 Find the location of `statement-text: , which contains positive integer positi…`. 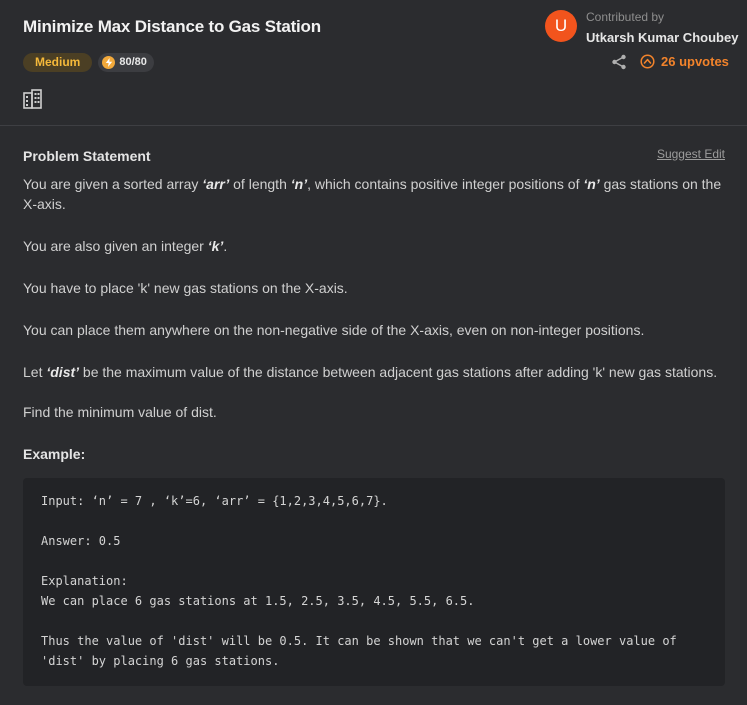

statement-text: , which contains positive integer positi… is located at coordinates (445, 184).